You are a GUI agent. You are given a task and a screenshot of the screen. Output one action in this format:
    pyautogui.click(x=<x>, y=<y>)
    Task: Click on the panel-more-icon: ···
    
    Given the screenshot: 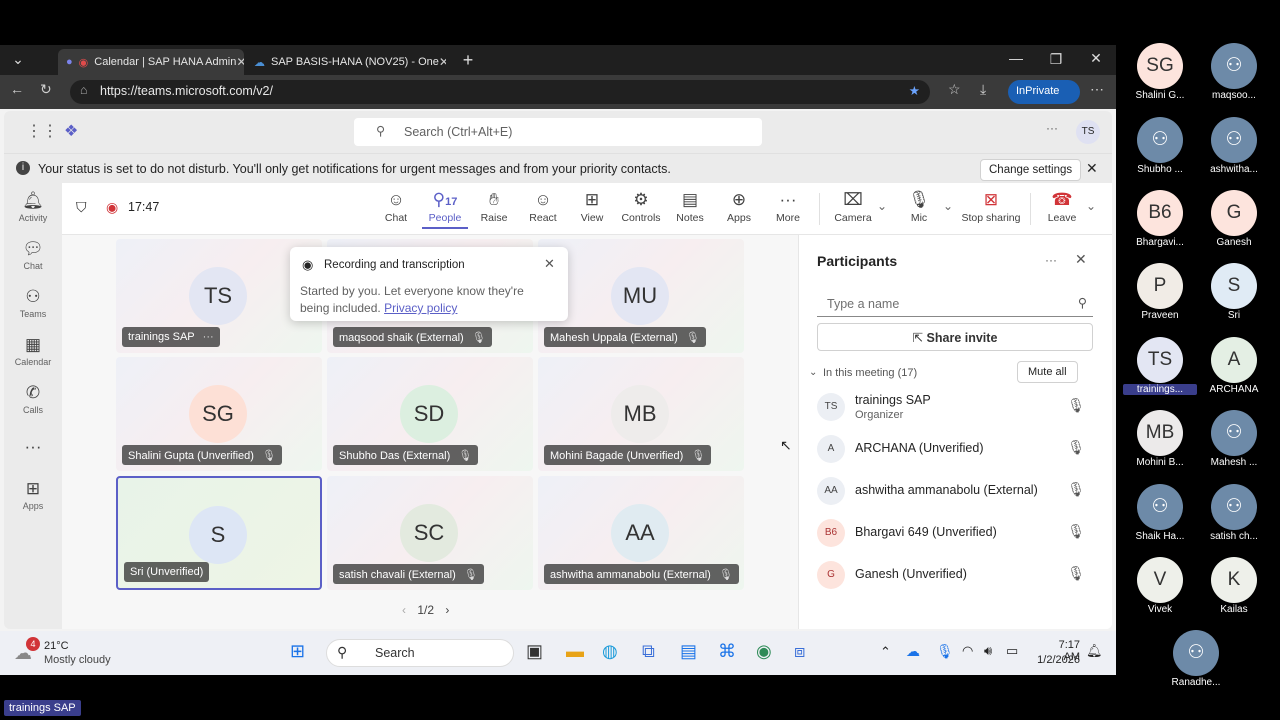 What is the action you would take?
    pyautogui.click(x=1051, y=260)
    